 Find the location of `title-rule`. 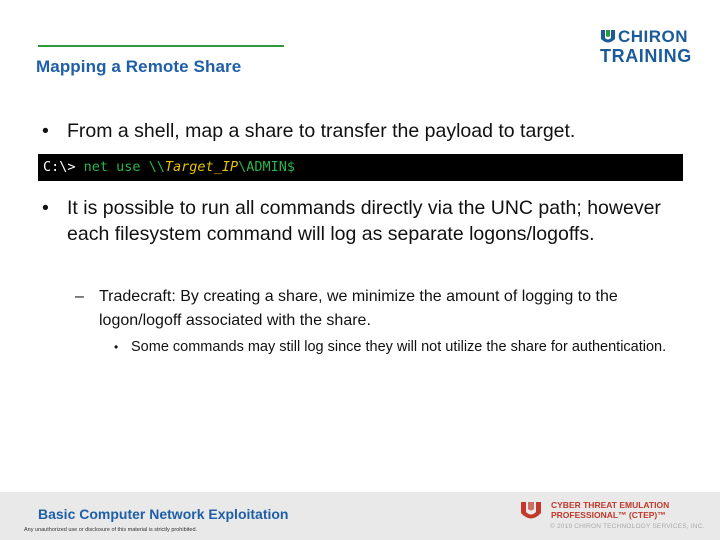

title-rule is located at coordinates (161, 46).